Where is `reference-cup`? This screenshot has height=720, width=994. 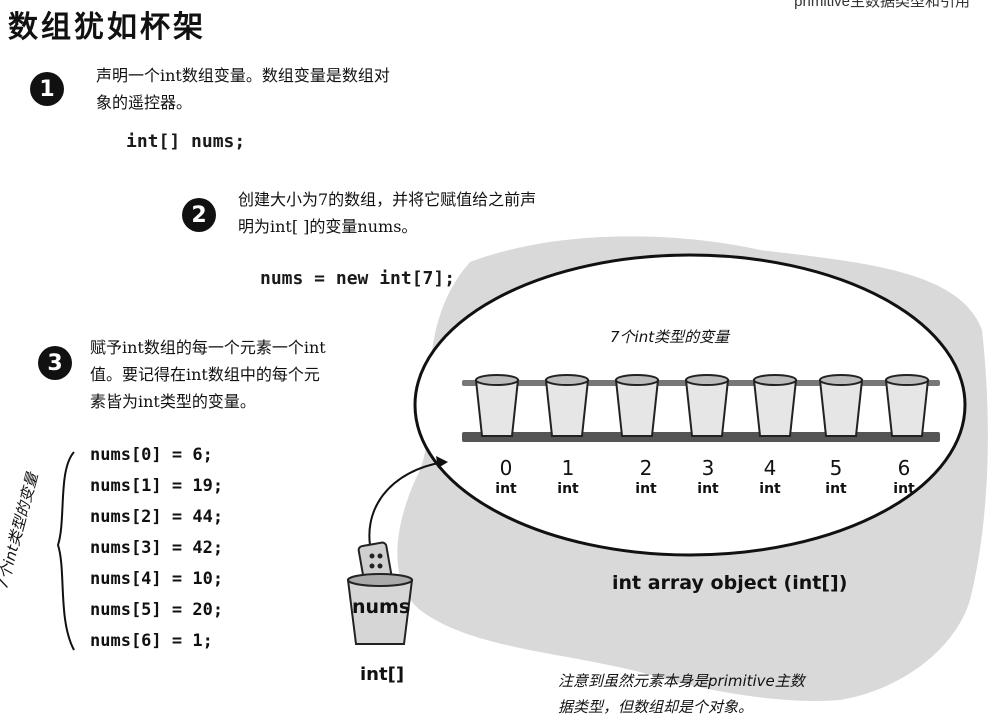
reference-cup is located at coordinates (380, 595).